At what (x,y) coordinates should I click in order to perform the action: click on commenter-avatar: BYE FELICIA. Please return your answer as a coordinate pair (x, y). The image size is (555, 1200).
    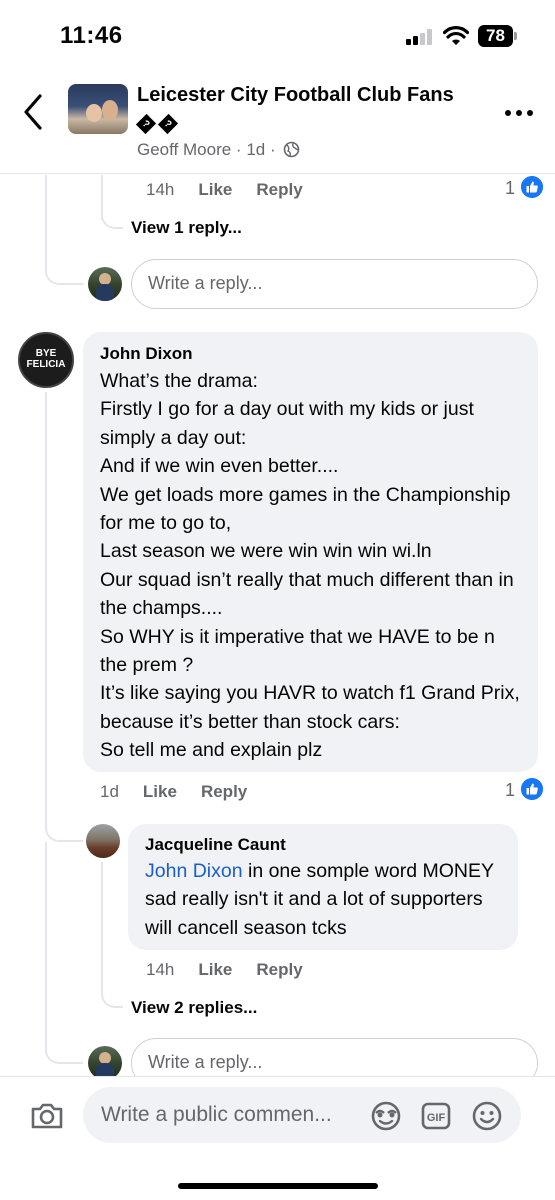
    Looking at the image, I should click on (46, 360).